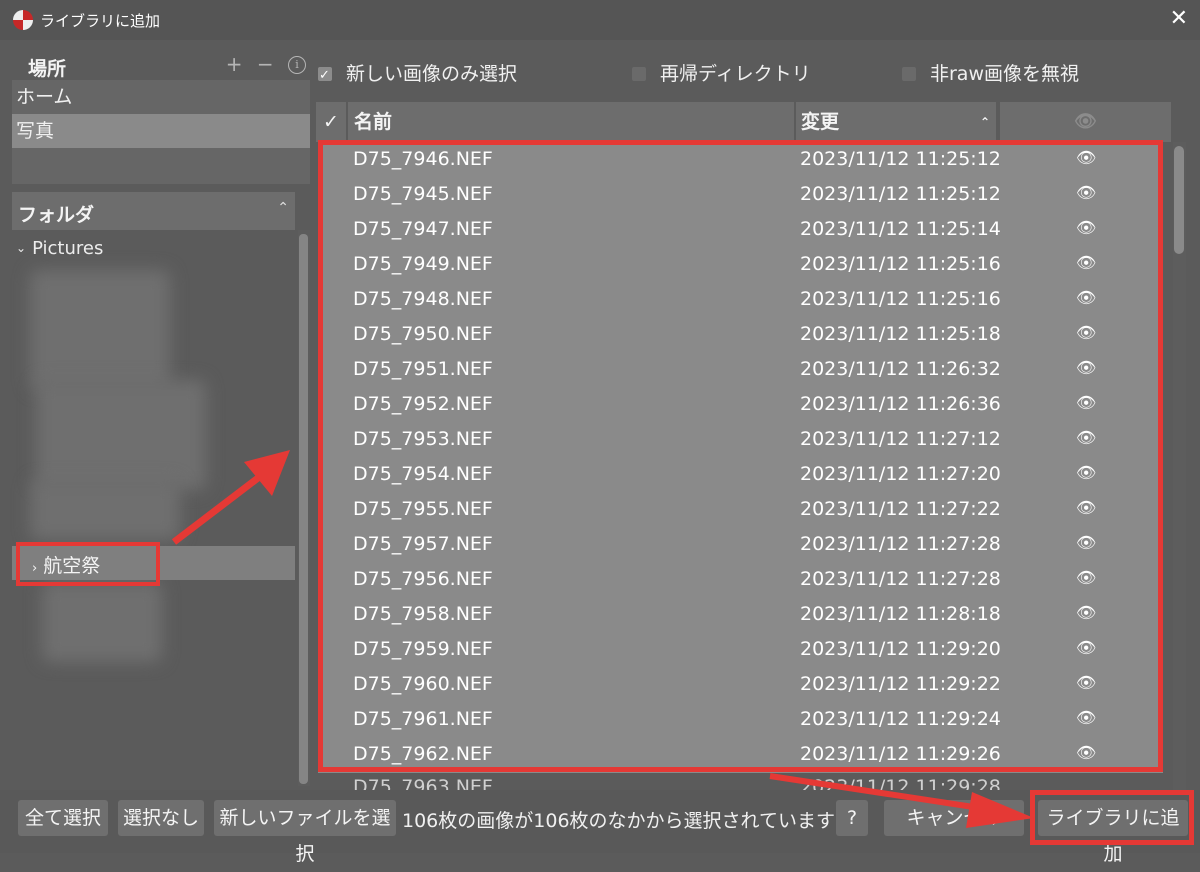  I want to click on table-row: D75_7950.NEF 2023/11/12 11:25:18 👁, so click(740, 335).